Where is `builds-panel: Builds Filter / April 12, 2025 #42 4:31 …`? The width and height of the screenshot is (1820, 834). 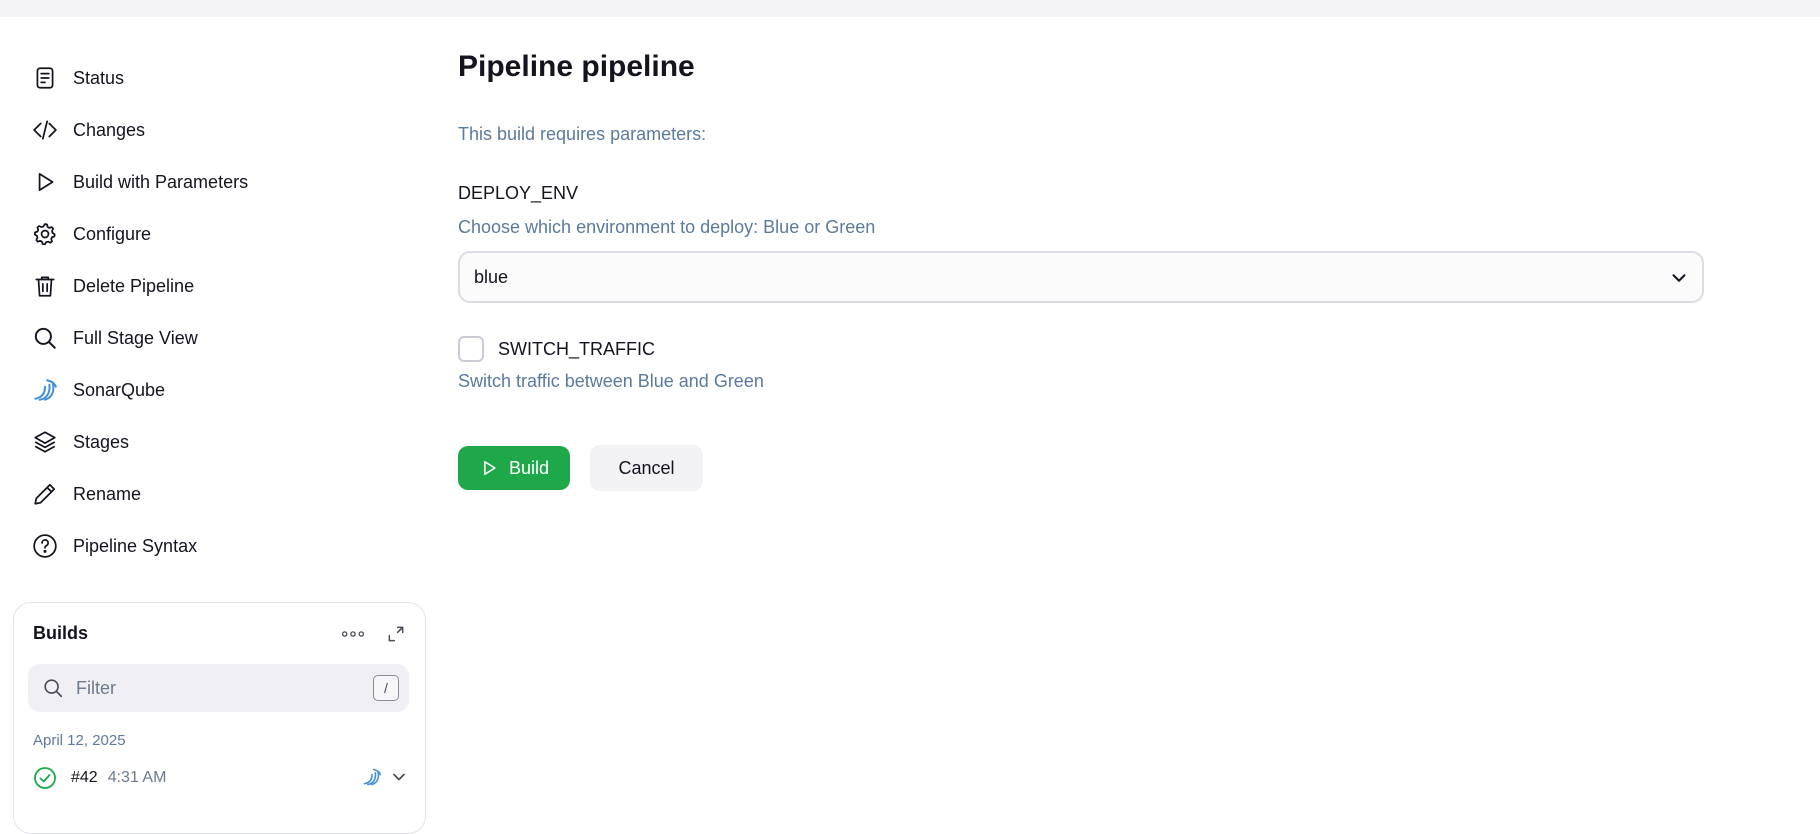
builds-panel: Builds Filter / April 12, 2025 #42 4:31 … is located at coordinates (219, 718).